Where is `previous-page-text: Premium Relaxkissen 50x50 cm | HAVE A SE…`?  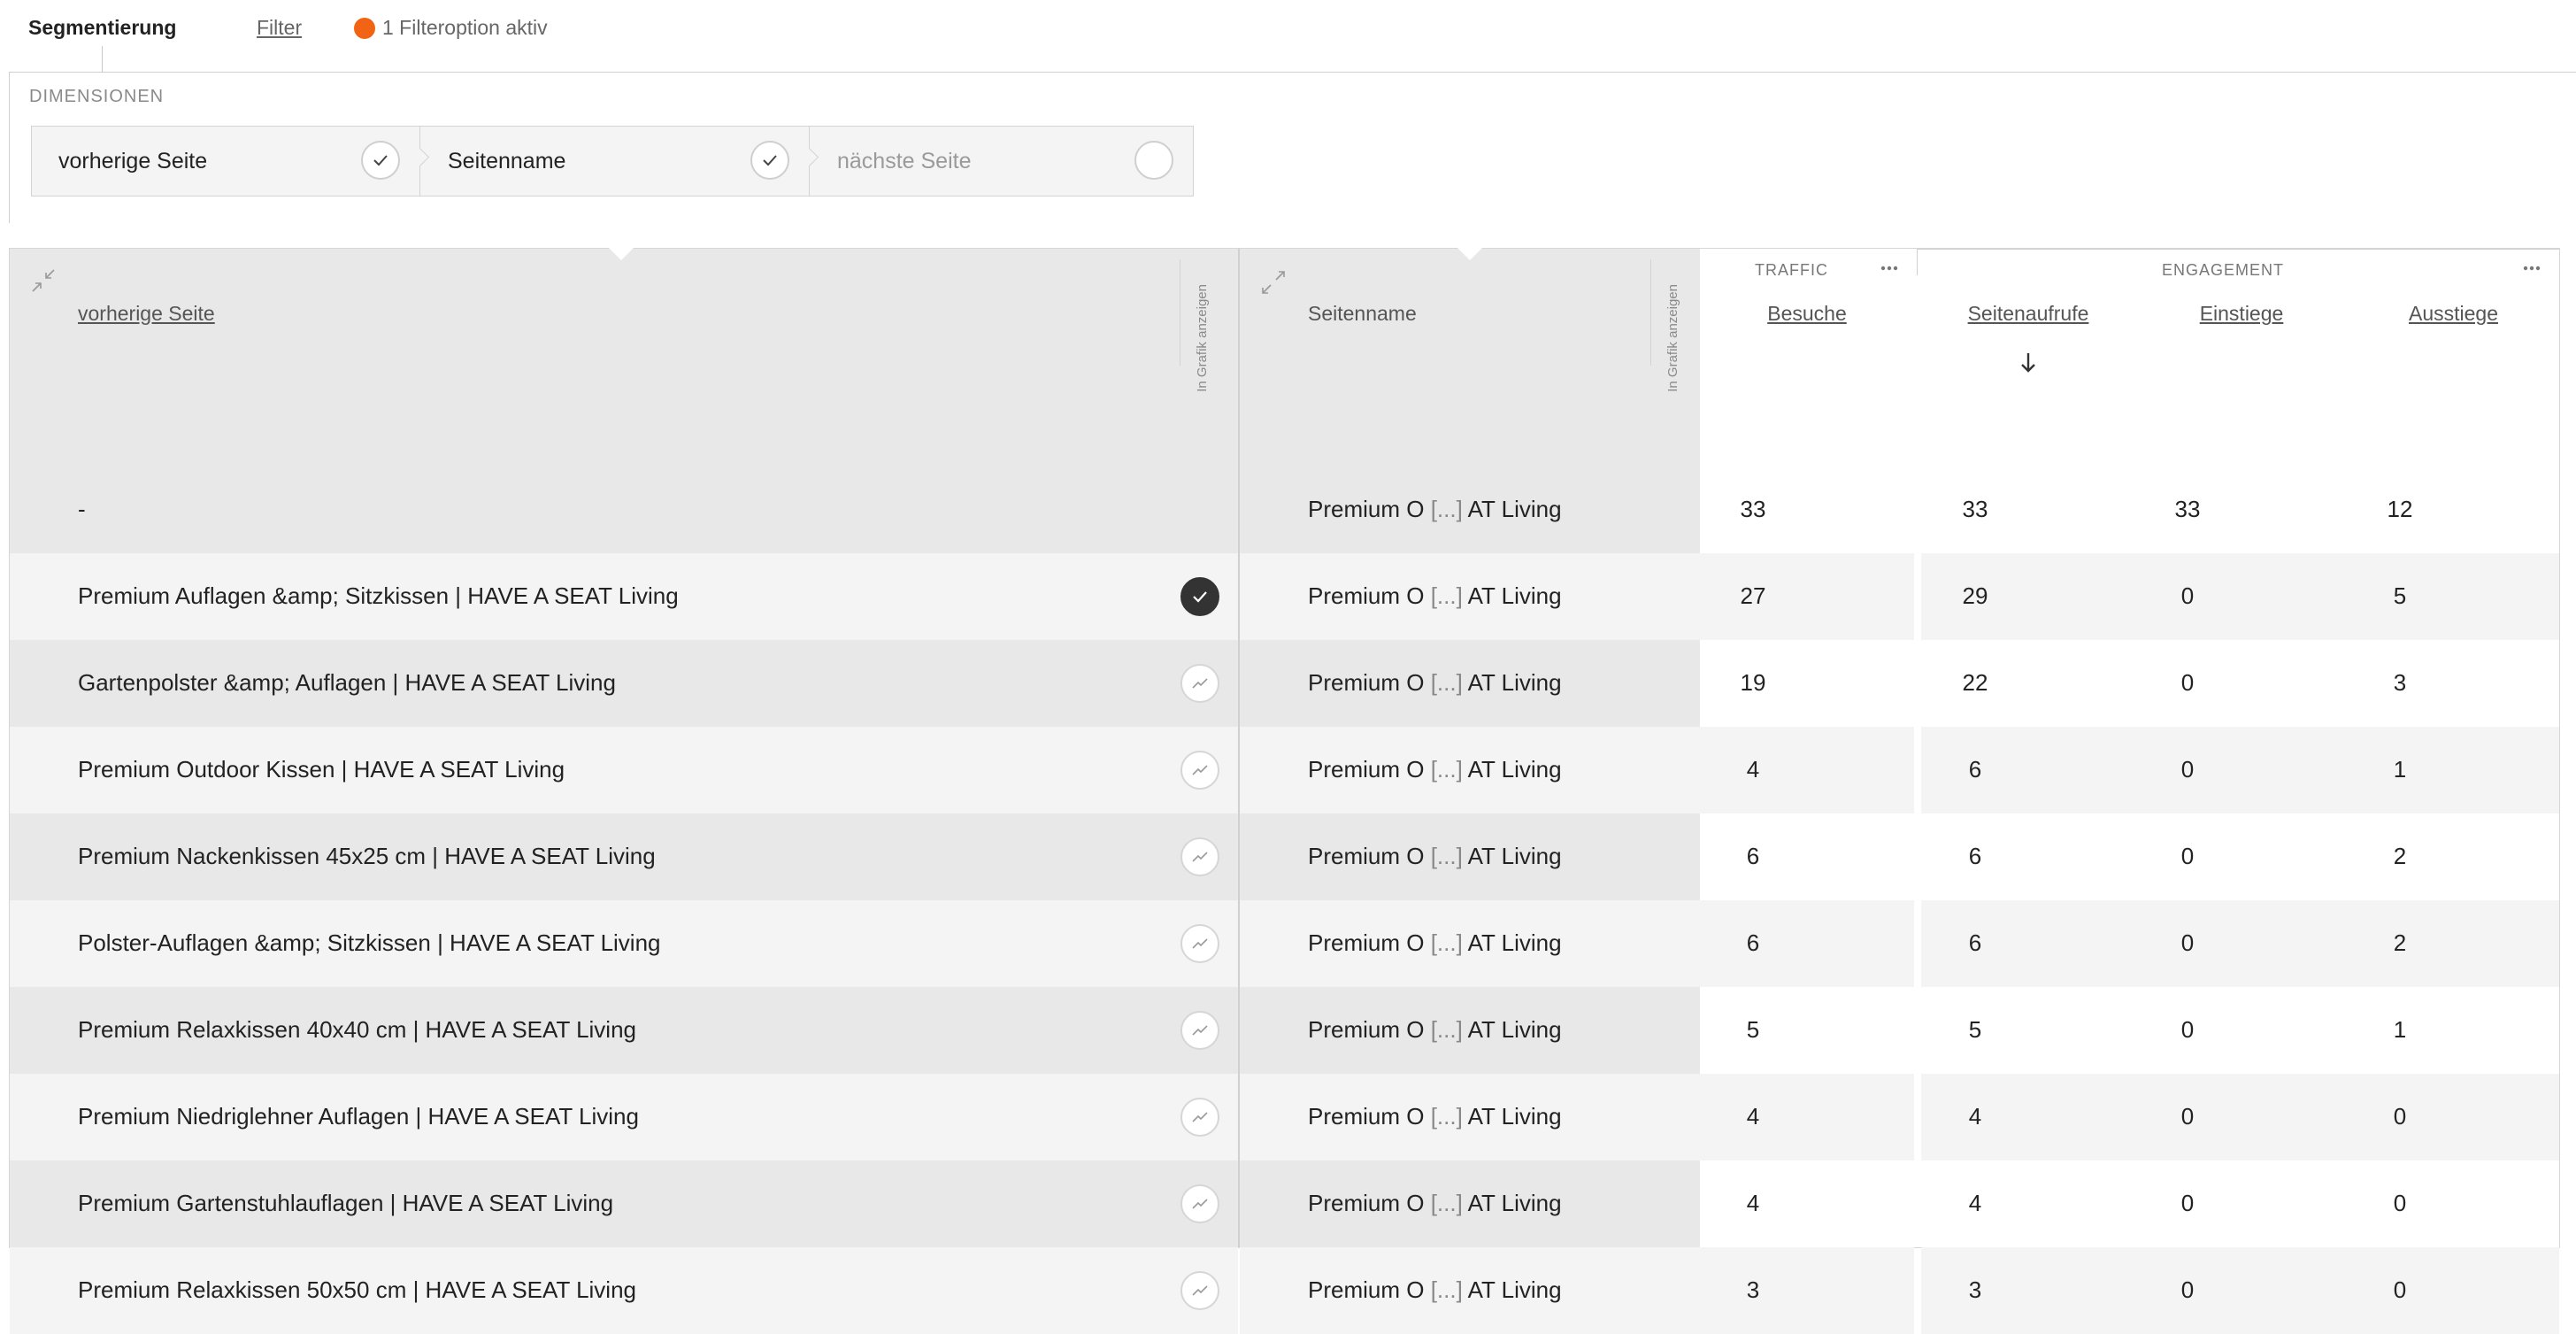 previous-page-text: Premium Relaxkissen 50x50 cm | HAVE A SE… is located at coordinates (357, 1289).